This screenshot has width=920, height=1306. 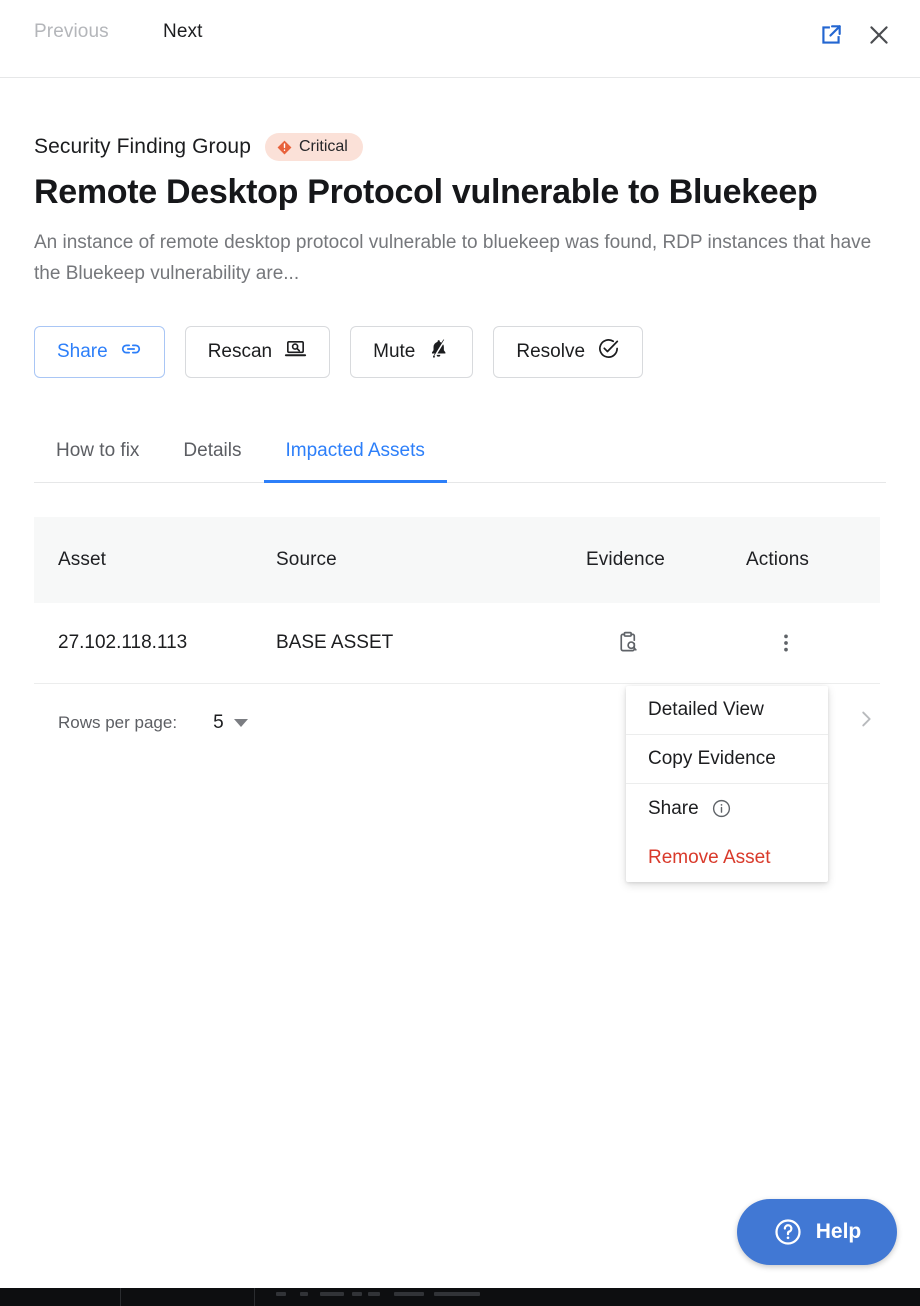 I want to click on table-row: 27.102.118.113 BASE ASSET, so click(x=457, y=643).